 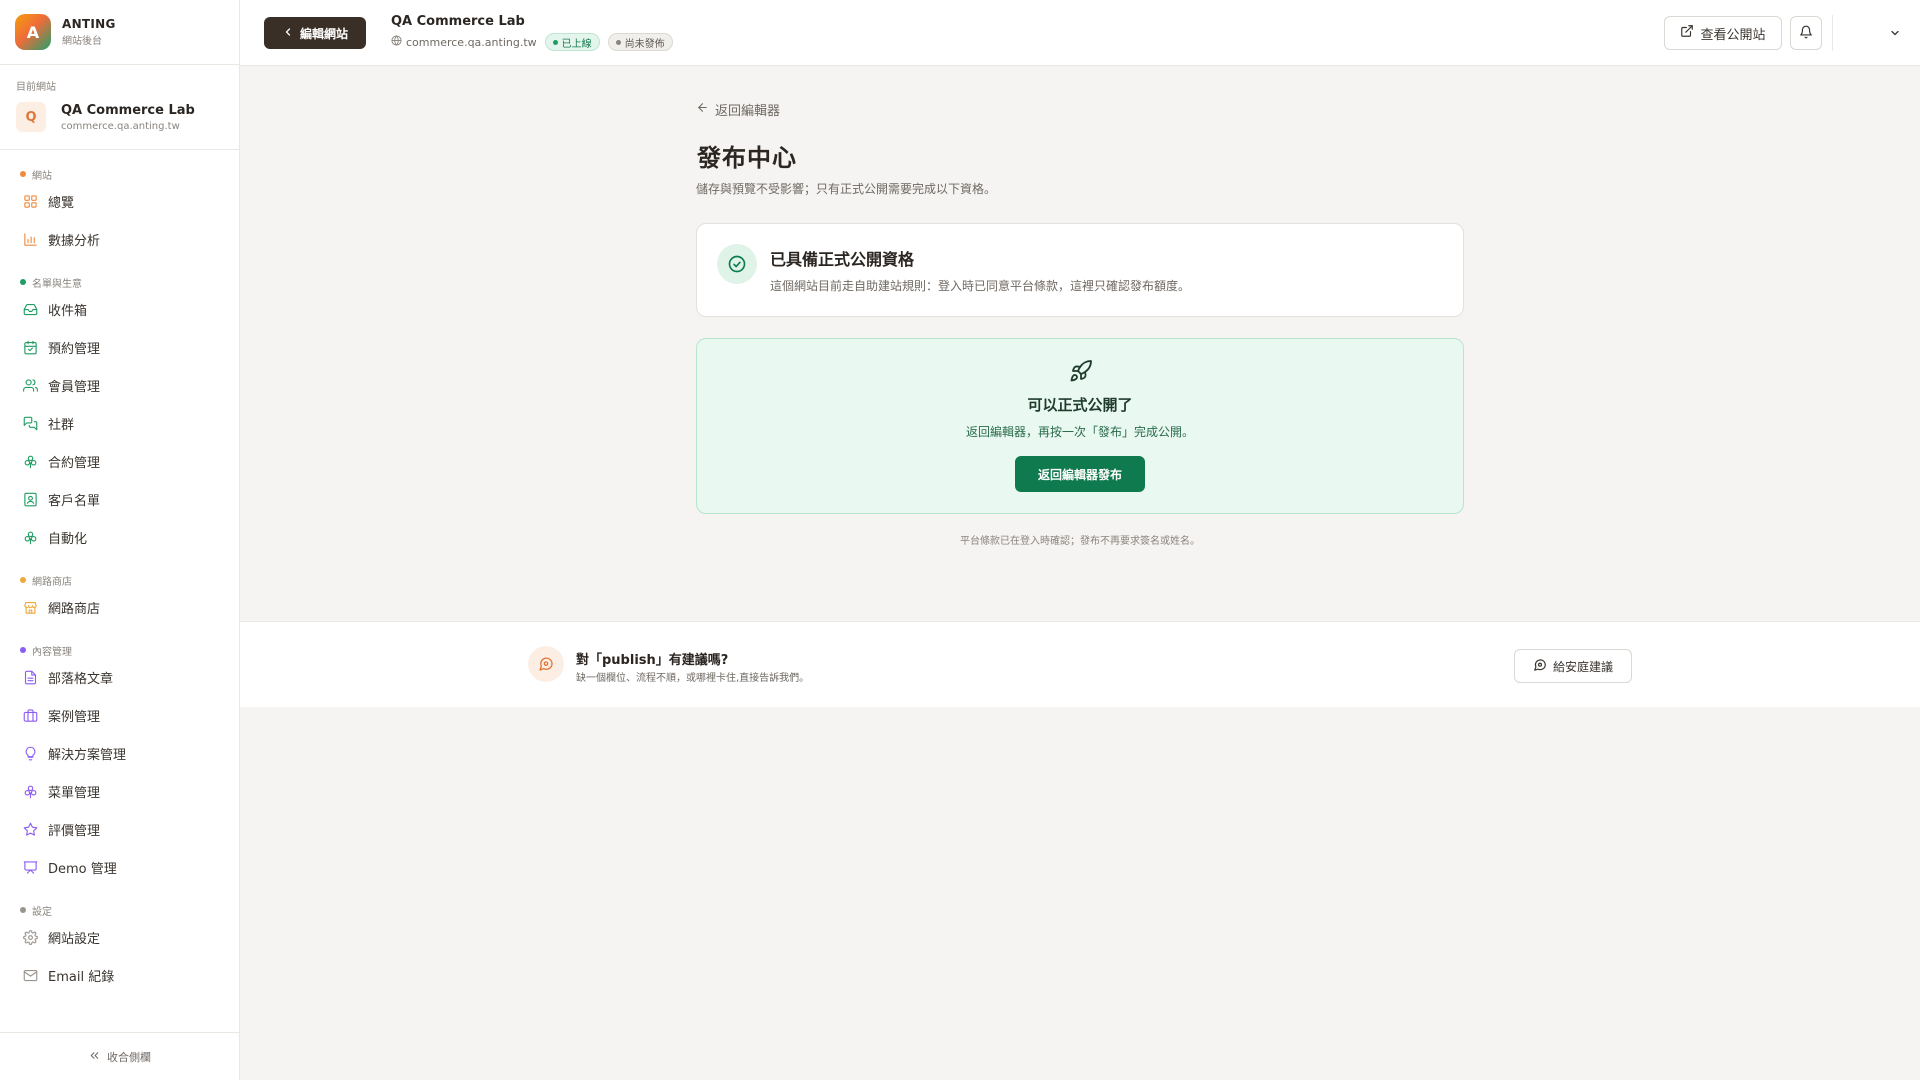 What do you see at coordinates (42, 176) in the screenshot?
I see `nav-section-label: 網站` at bounding box center [42, 176].